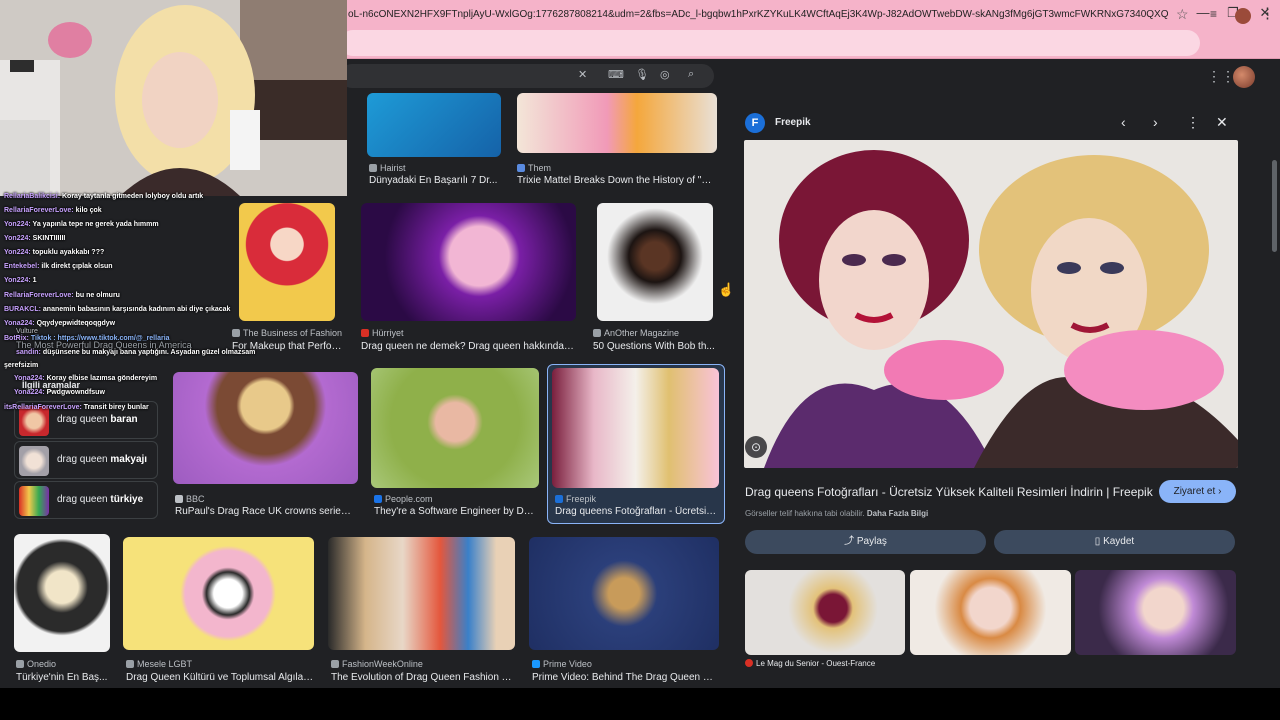 Image resolution: width=1280 pixels, height=720 pixels. What do you see at coordinates (1123, 122) in the screenshot?
I see `previous-icon: ‹` at bounding box center [1123, 122].